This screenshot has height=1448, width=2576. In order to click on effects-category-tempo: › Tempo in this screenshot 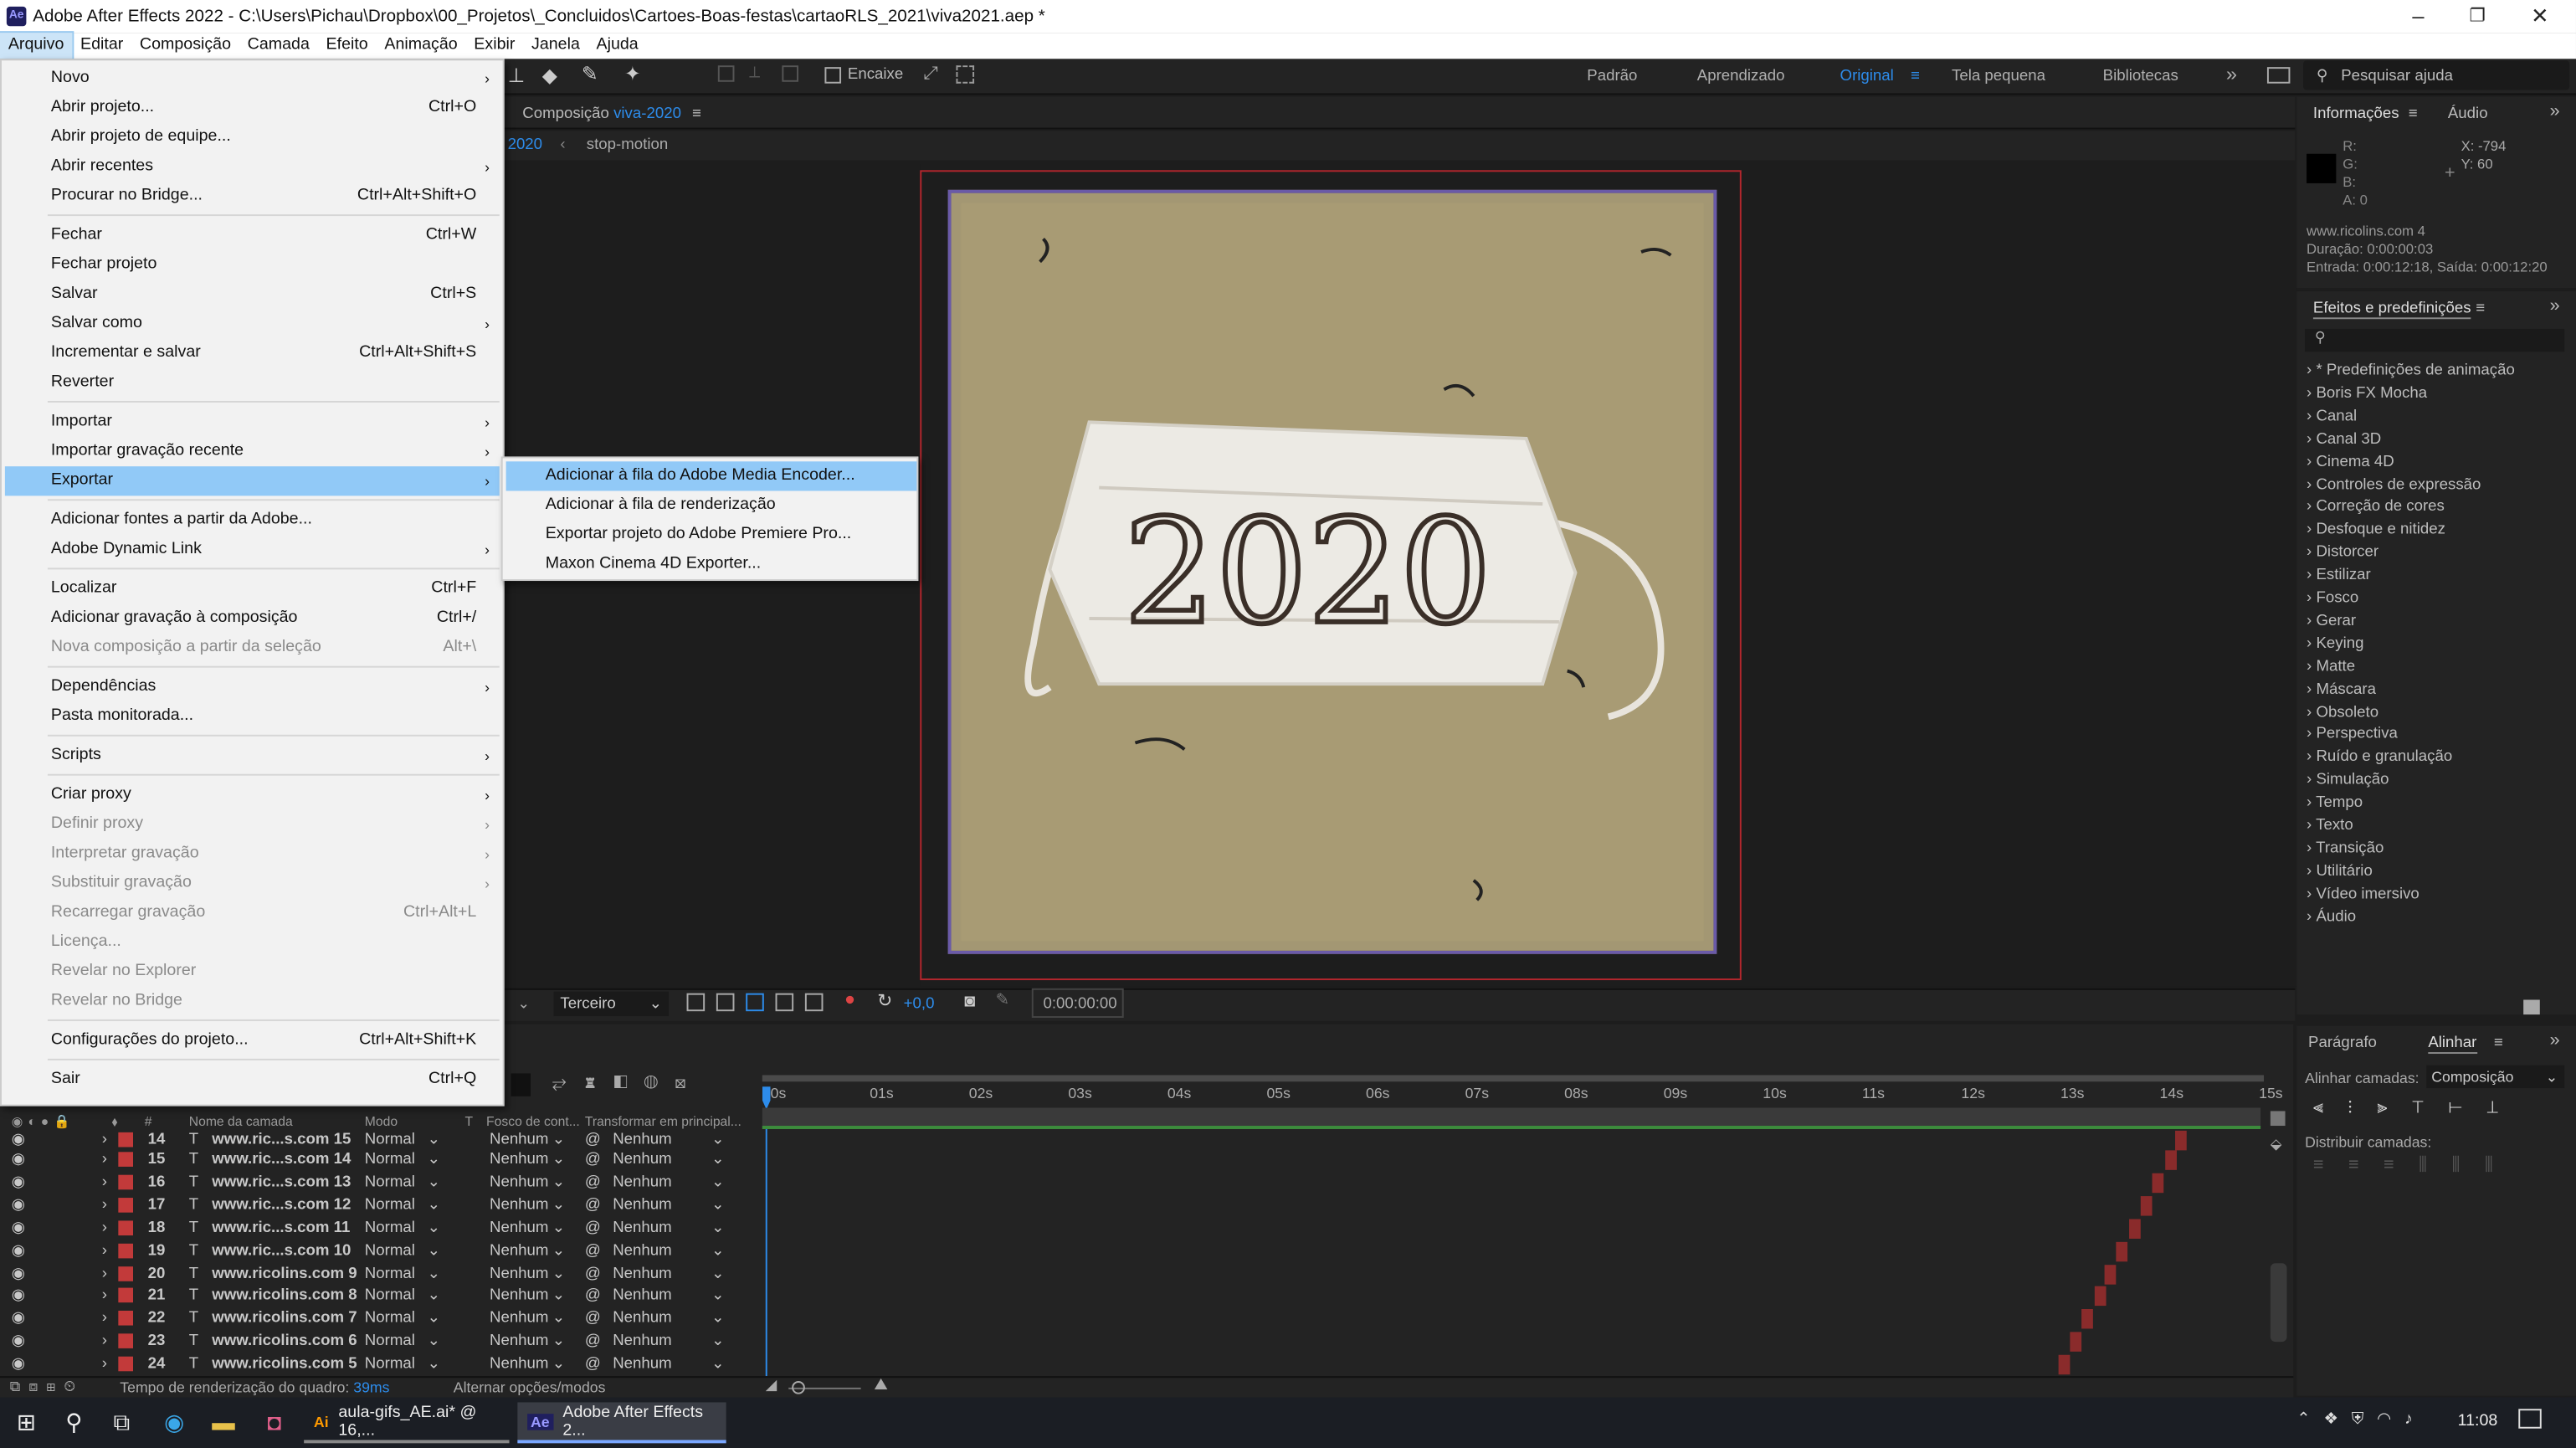, I will do `click(2335, 802)`.